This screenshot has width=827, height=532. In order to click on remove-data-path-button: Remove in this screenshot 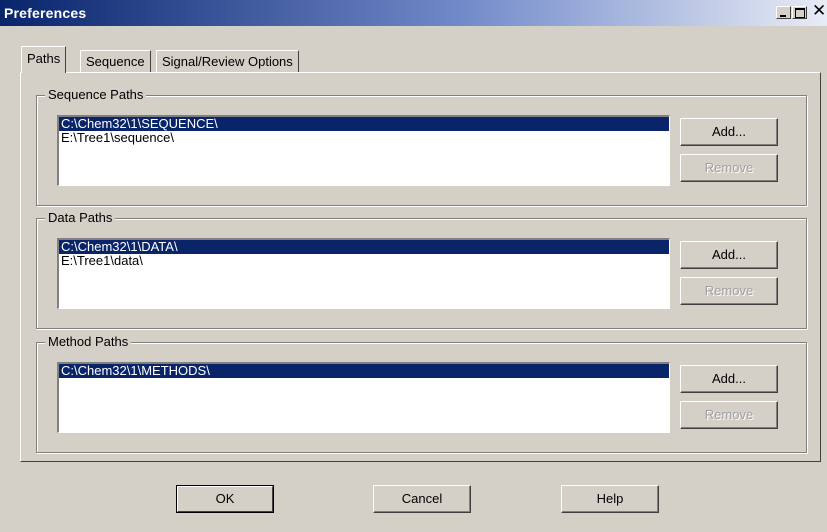, I will do `click(729, 291)`.